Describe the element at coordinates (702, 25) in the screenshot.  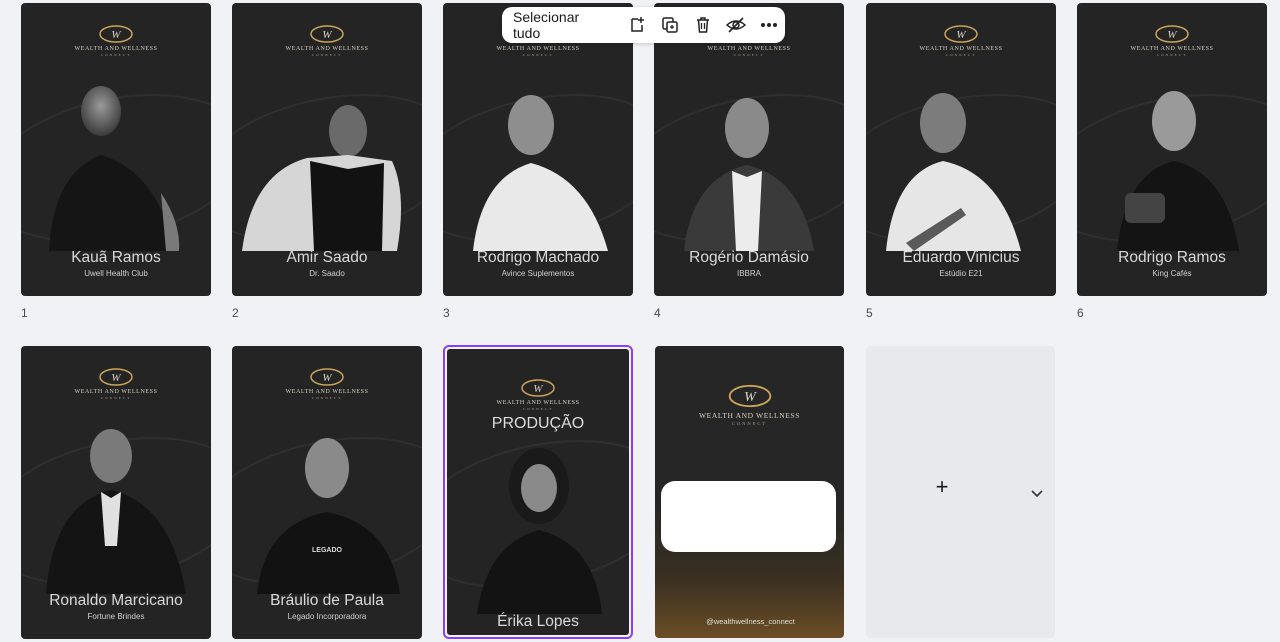
I see `trash-icon` at that location.